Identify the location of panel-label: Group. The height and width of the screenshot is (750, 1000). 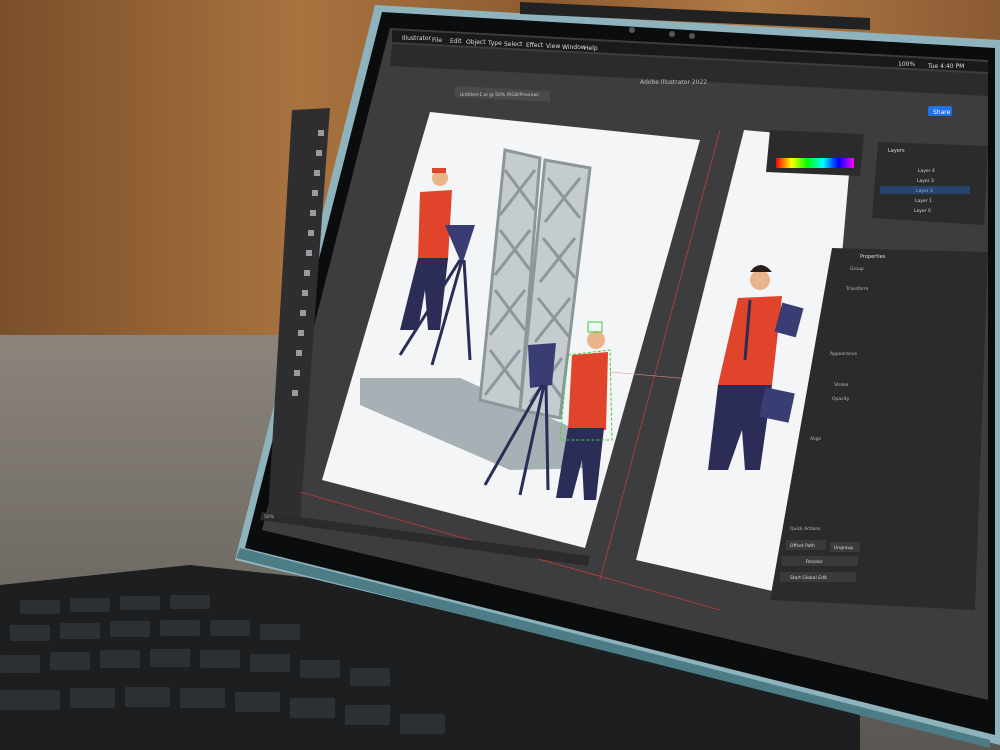
(857, 269).